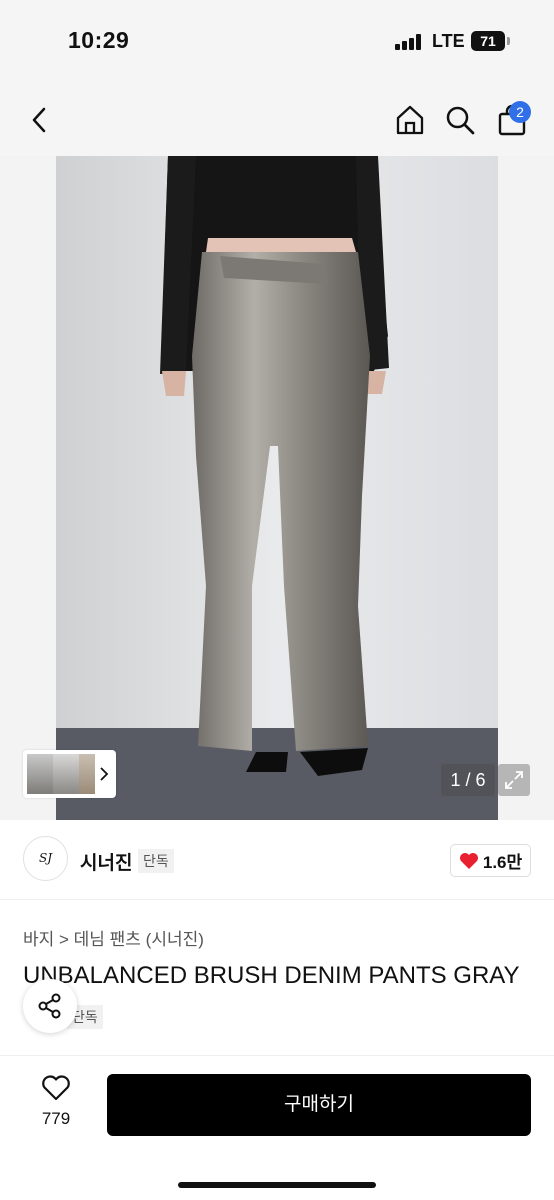 Image resolution: width=554 pixels, height=1200 pixels. Describe the element at coordinates (56, 1088) in the screenshot. I see `heart-outline-icon` at that location.